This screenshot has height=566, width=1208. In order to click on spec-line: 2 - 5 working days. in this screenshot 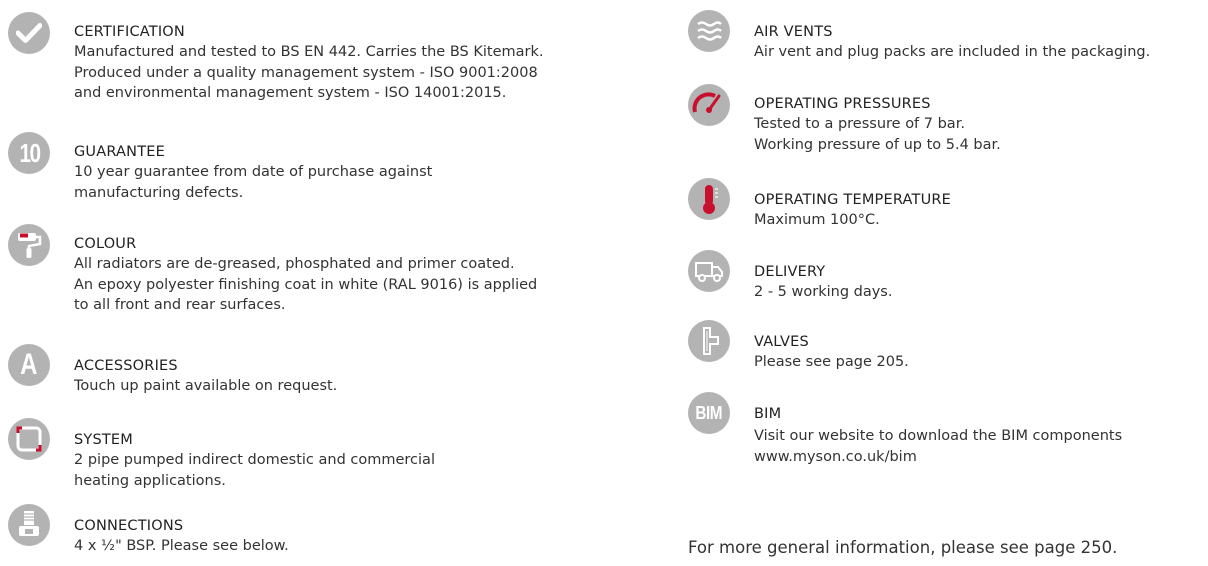, I will do `click(823, 292)`.